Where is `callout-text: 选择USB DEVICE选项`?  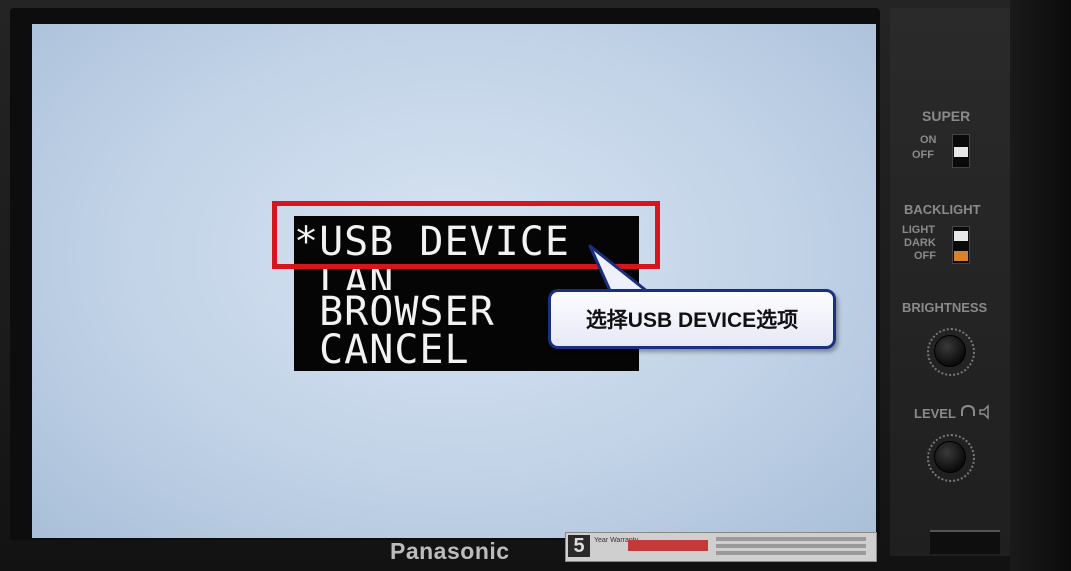
callout-text: 选择USB DEVICE选项 is located at coordinates (692, 320).